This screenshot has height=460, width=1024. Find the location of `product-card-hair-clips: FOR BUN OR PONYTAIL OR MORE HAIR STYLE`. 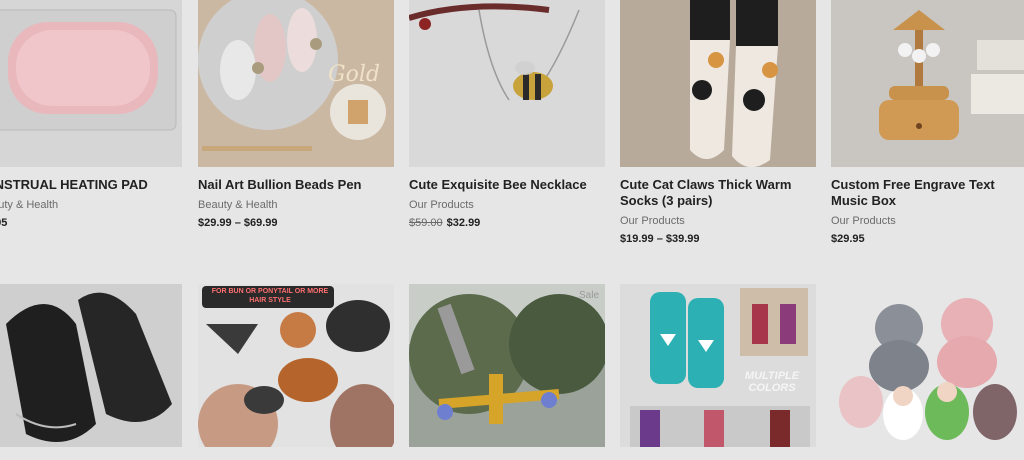

product-card-hair-clips: FOR BUN OR PONYTAIL OR MORE HAIR STYLE is located at coordinates (296, 365).